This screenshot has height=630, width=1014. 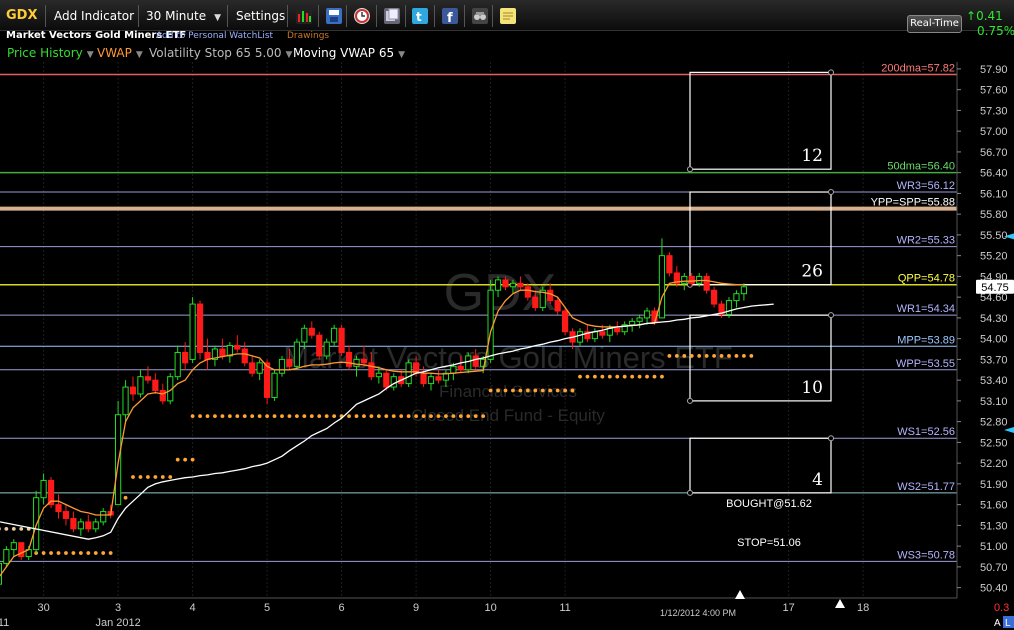 What do you see at coordinates (994, 485) in the screenshot?
I see `y-tick-label: 51.90` at bounding box center [994, 485].